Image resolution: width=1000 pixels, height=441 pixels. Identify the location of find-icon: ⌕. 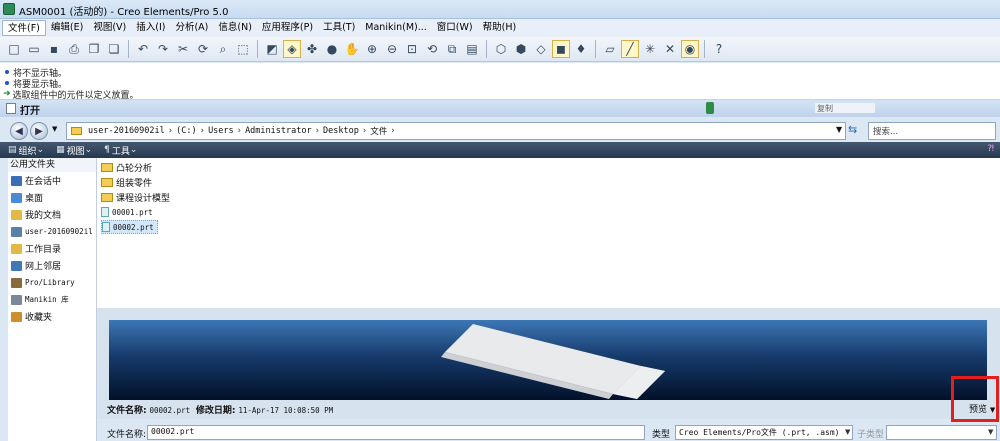
(223, 49).